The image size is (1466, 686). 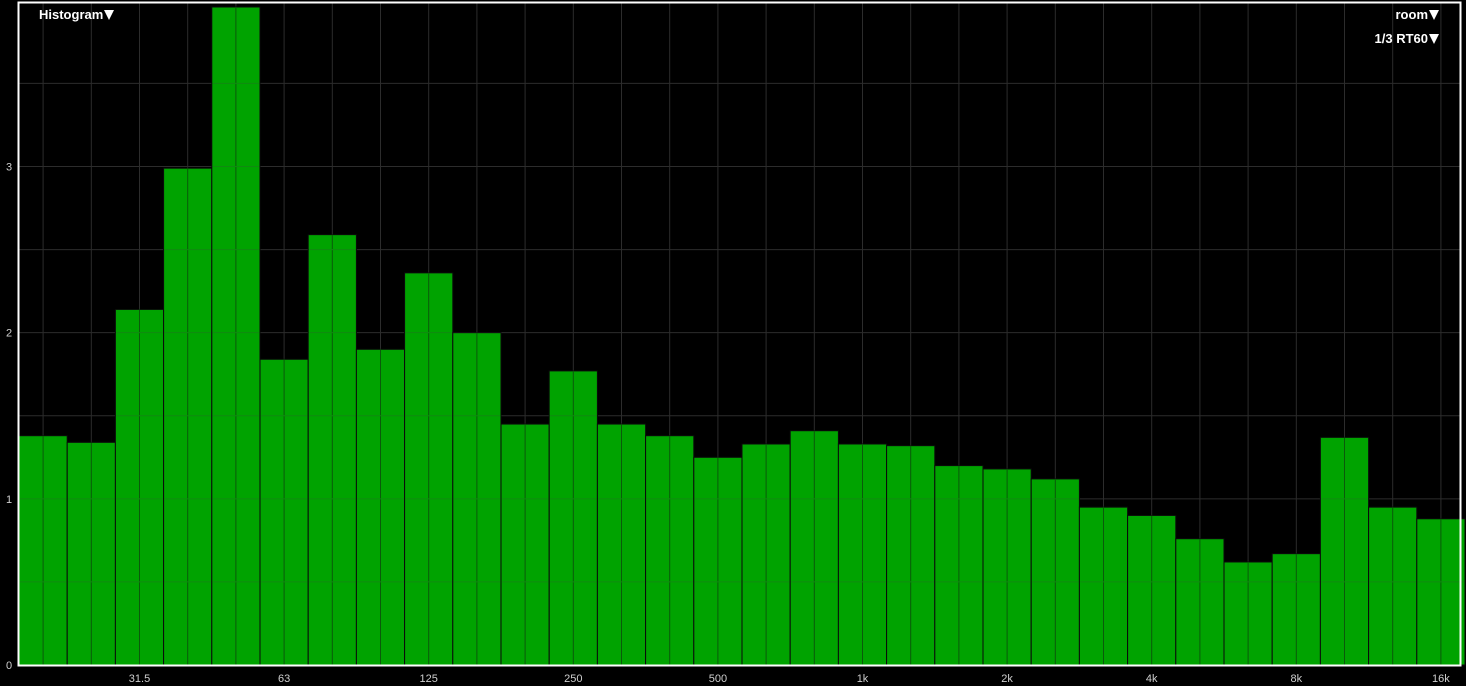 I want to click on y-tick-label: 0, so click(x=9, y=666).